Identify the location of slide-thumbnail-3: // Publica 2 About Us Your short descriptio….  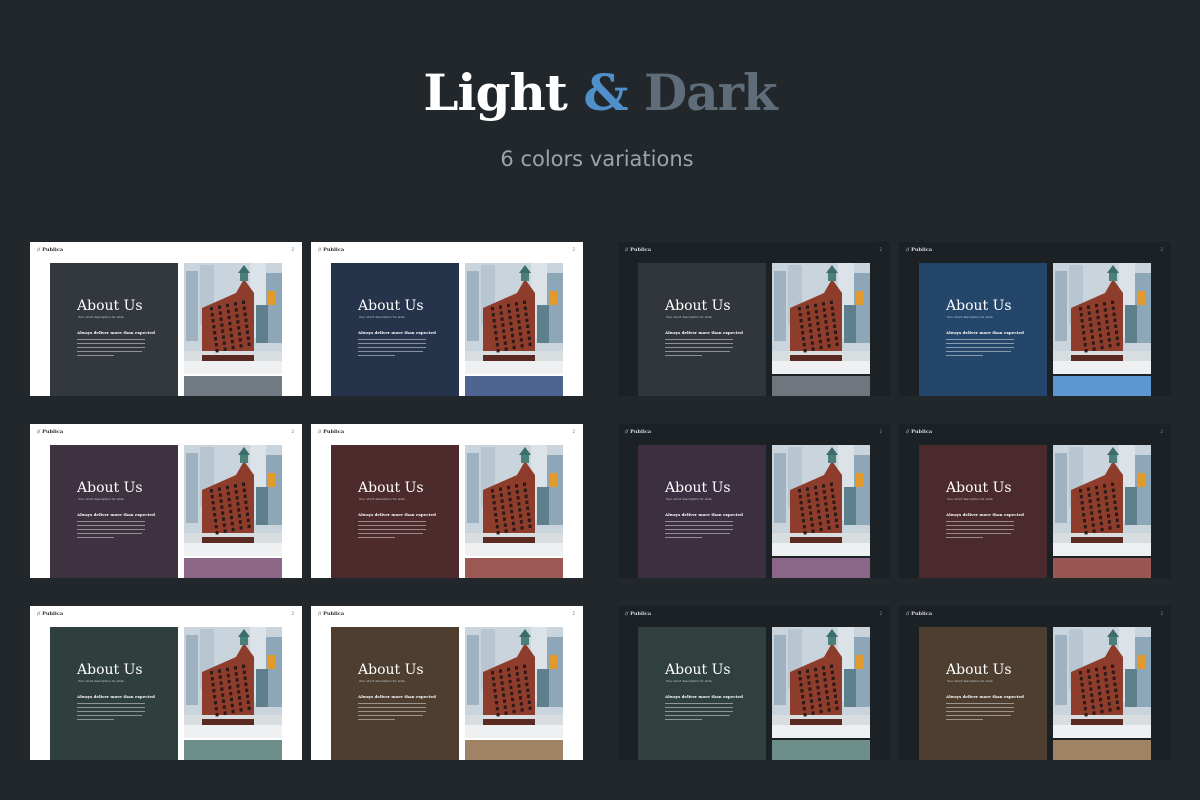
(754, 319).